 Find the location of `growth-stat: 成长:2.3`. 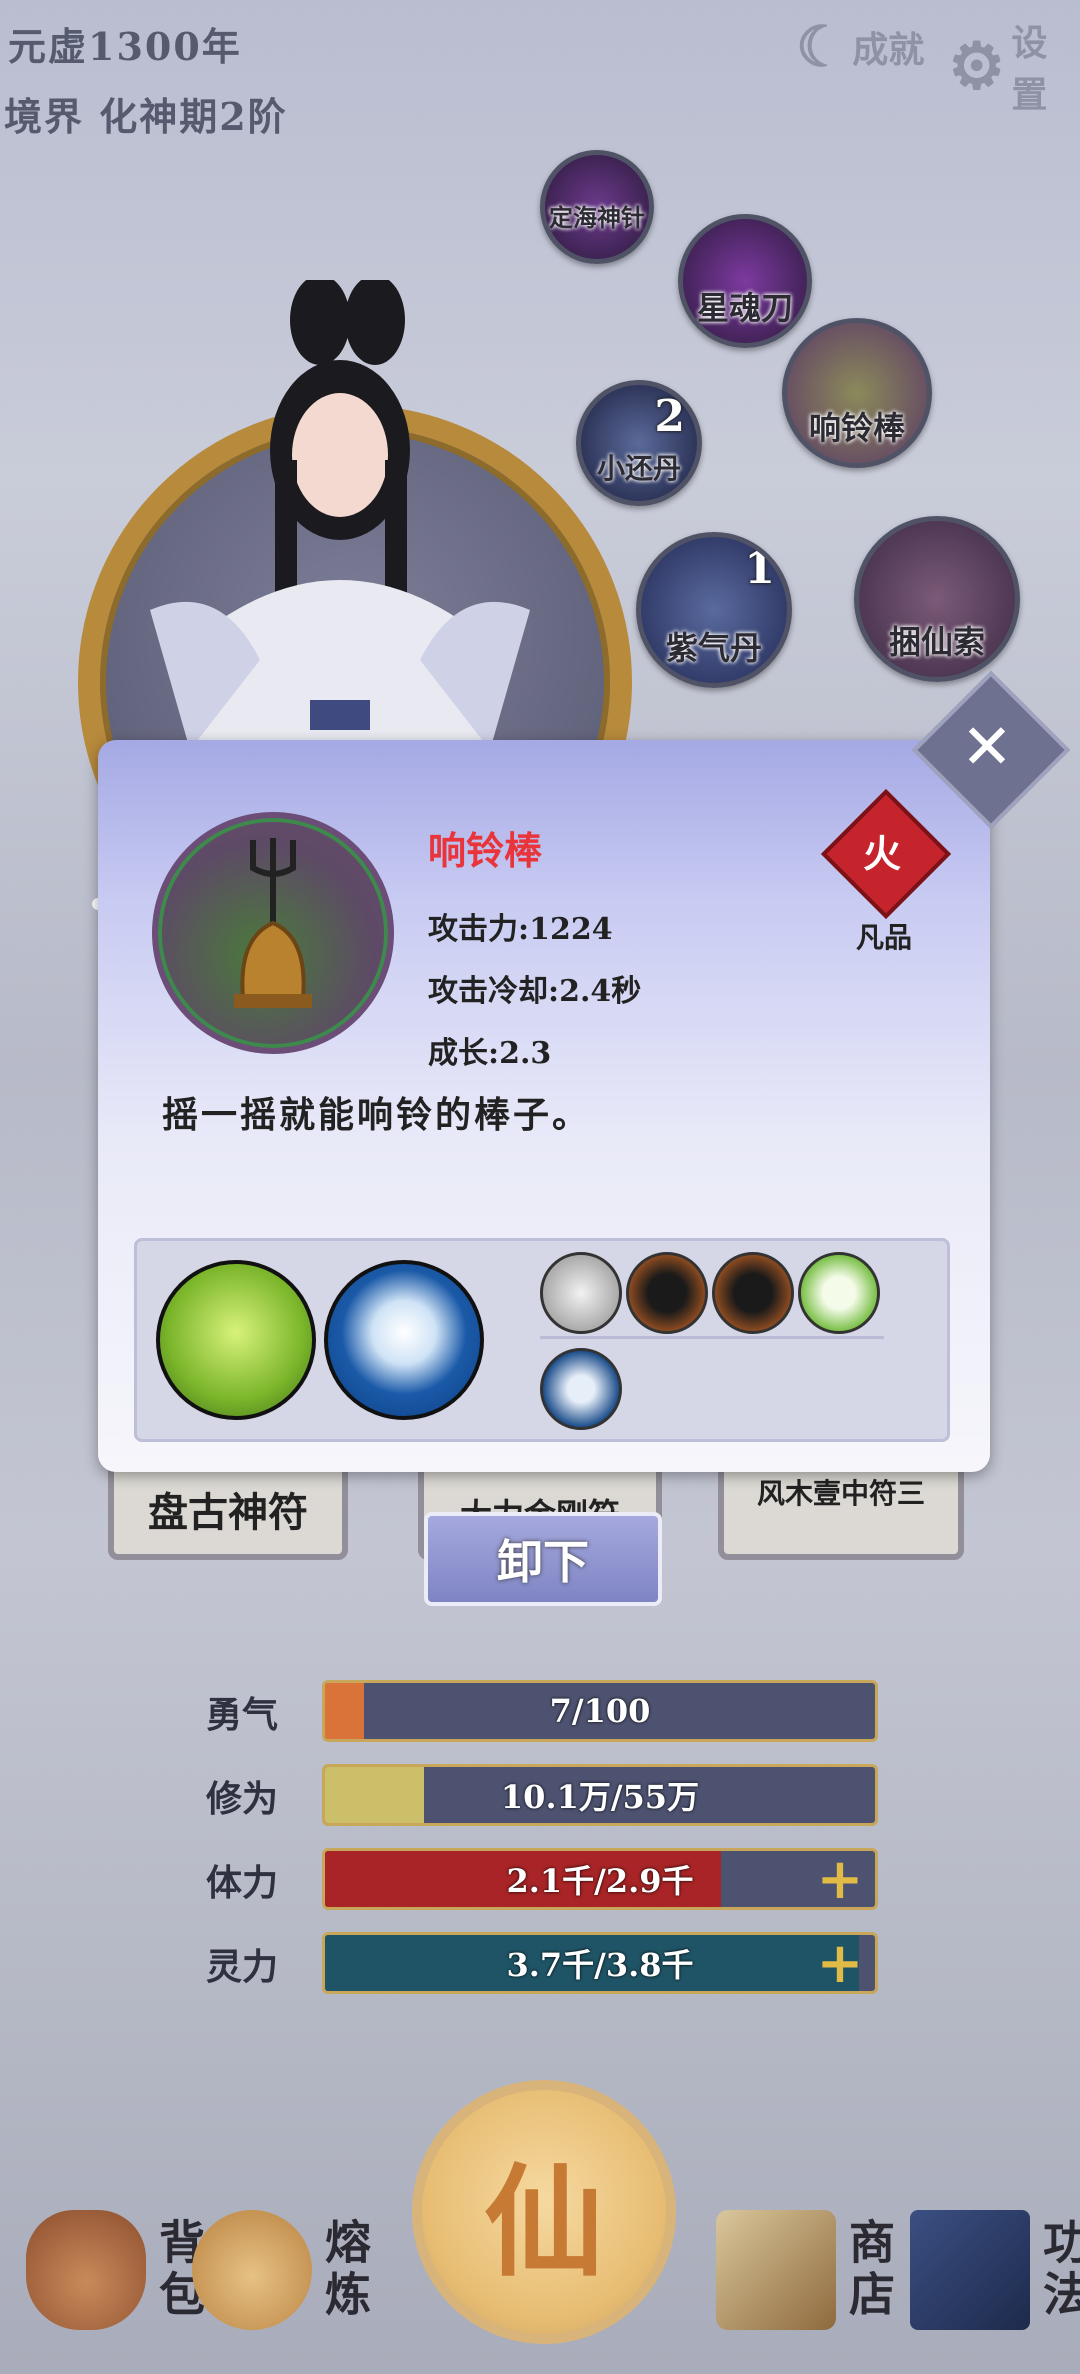

growth-stat: 成长:2.3 is located at coordinates (490, 1053).